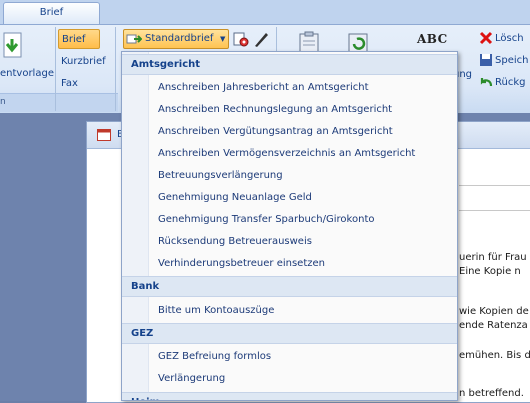 This screenshot has height=403, width=530. What do you see at coordinates (241, 263) in the screenshot?
I see `menu-item-verhinderungsbetreuer: Verhinderungsbetreuer einsetzen` at bounding box center [241, 263].